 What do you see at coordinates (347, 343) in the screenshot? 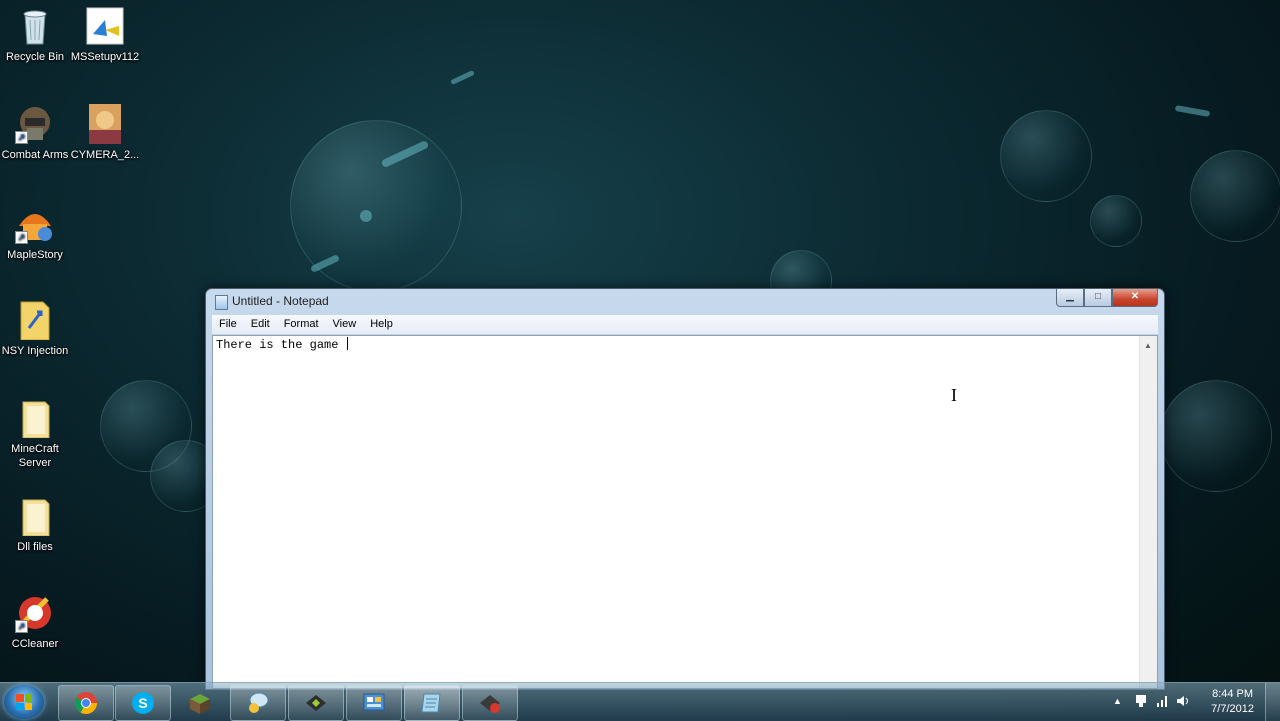
I see `text-caret` at bounding box center [347, 343].